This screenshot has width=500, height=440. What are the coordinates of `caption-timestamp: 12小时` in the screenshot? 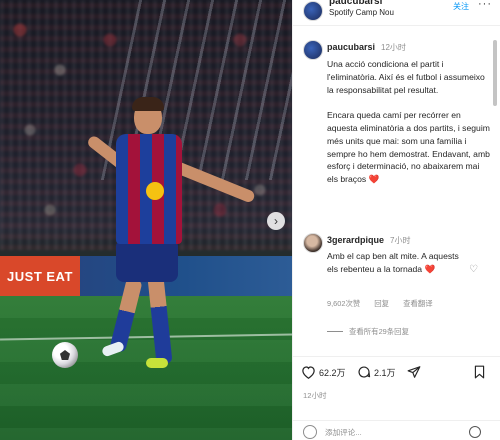 It's located at (393, 47).